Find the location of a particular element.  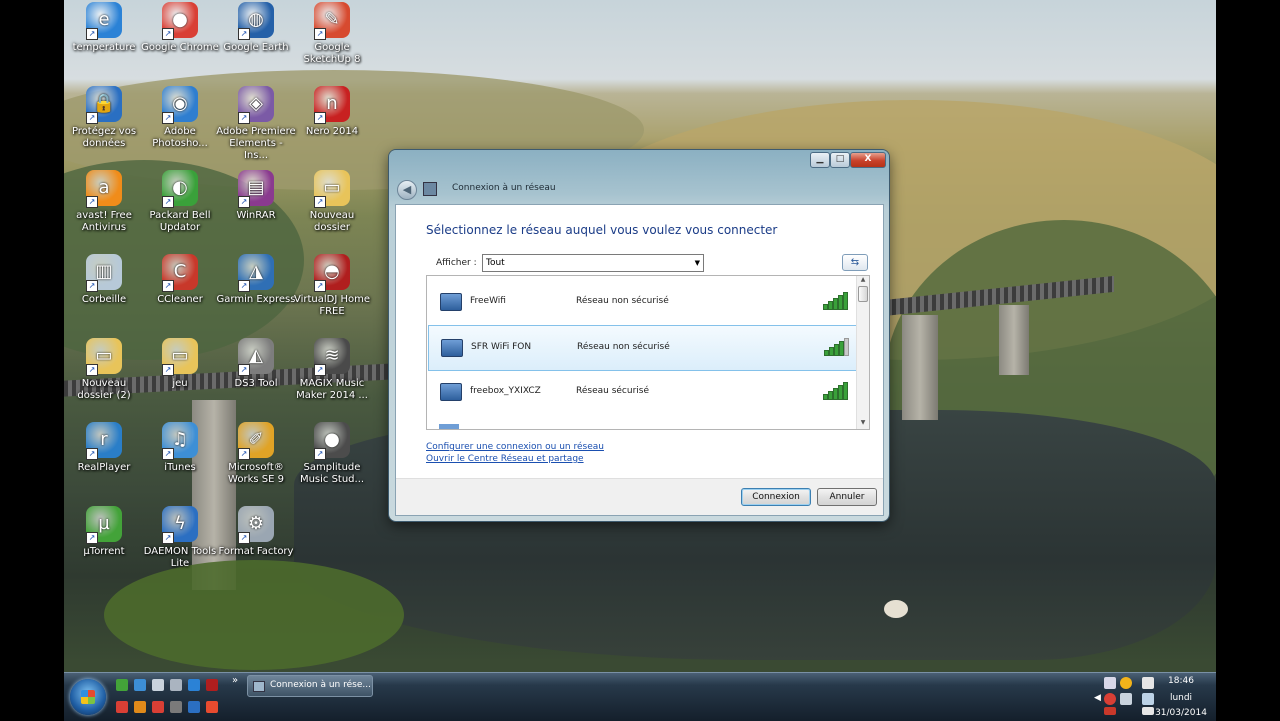

cancel-button: Annuler is located at coordinates (847, 497).